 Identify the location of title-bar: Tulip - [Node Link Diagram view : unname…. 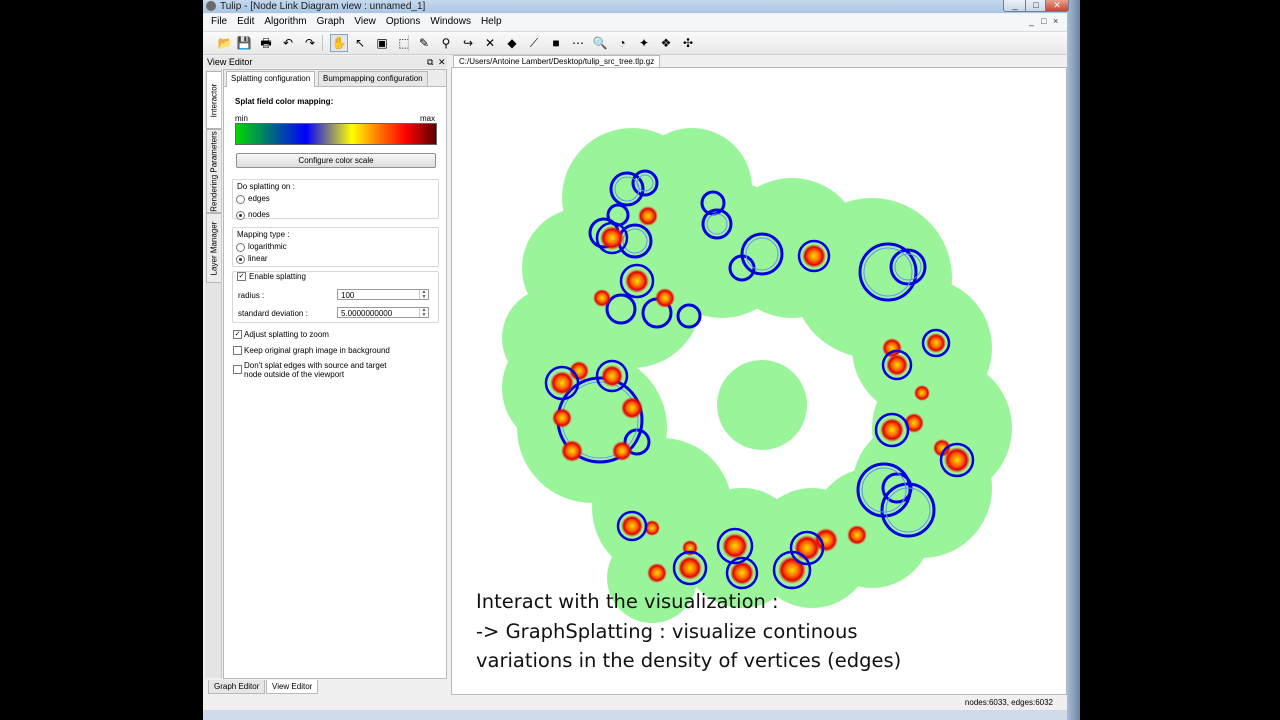
(636, 6).